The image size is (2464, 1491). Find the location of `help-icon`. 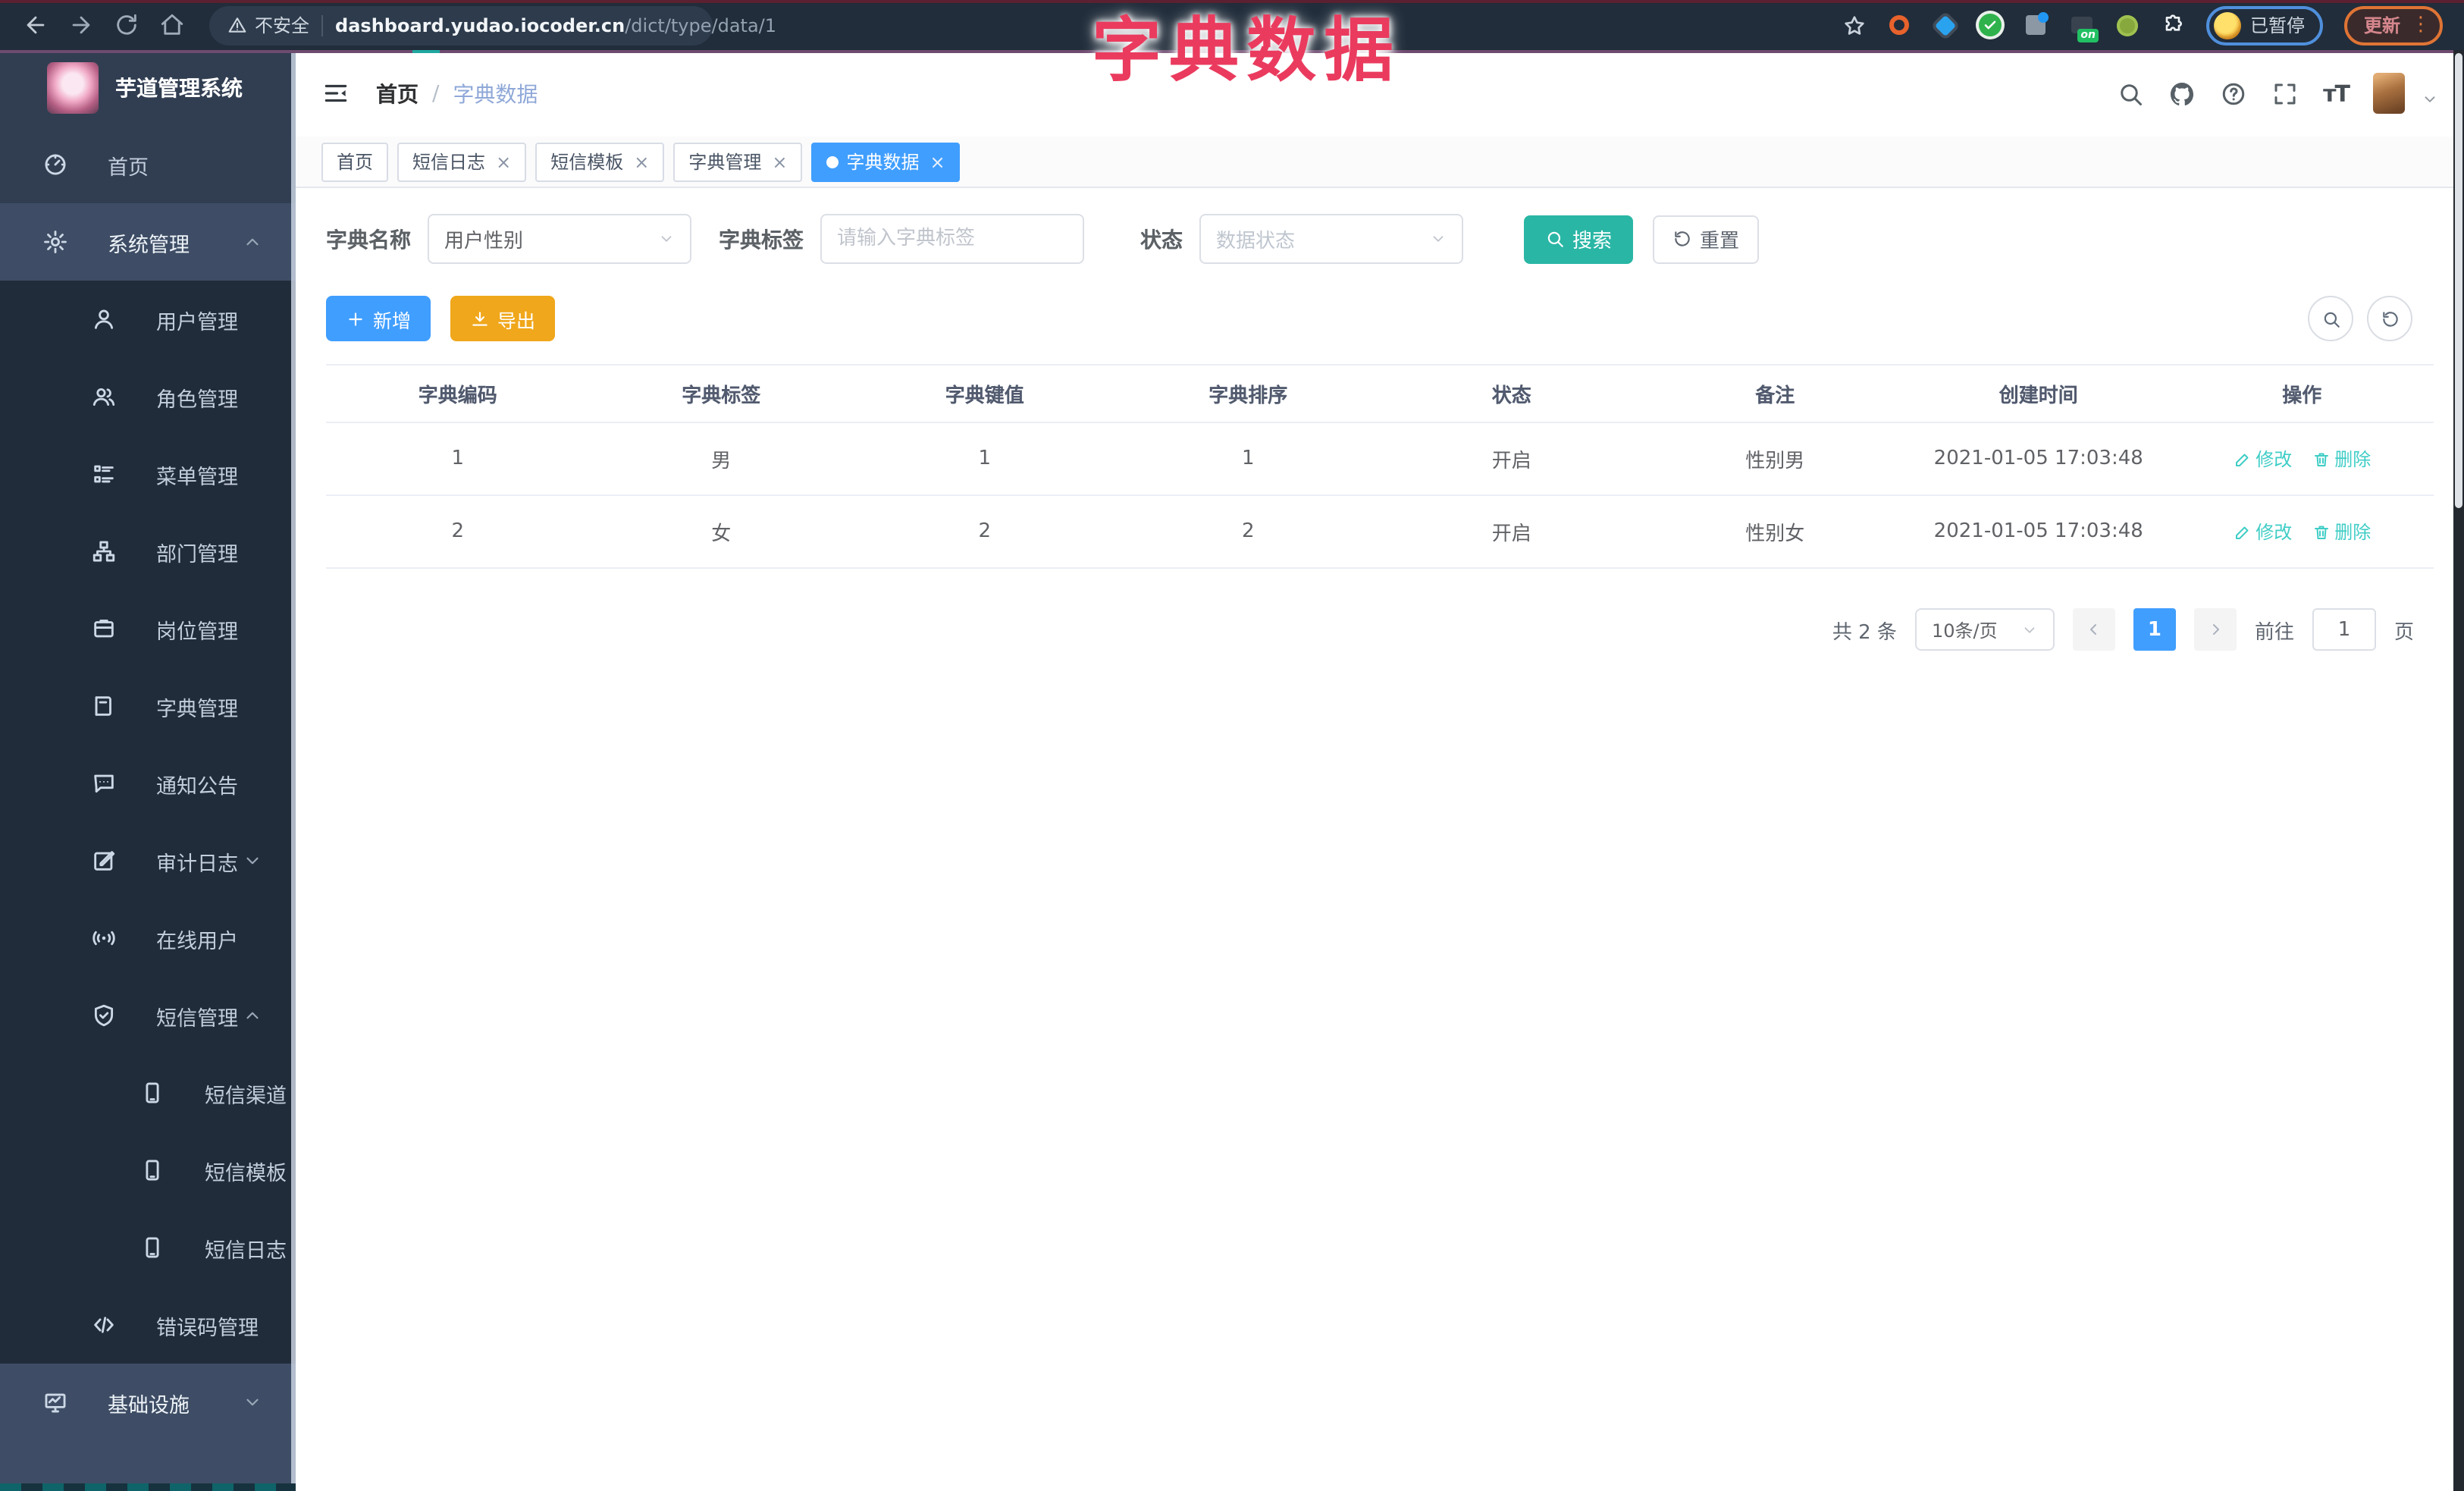

help-icon is located at coordinates (2233, 93).